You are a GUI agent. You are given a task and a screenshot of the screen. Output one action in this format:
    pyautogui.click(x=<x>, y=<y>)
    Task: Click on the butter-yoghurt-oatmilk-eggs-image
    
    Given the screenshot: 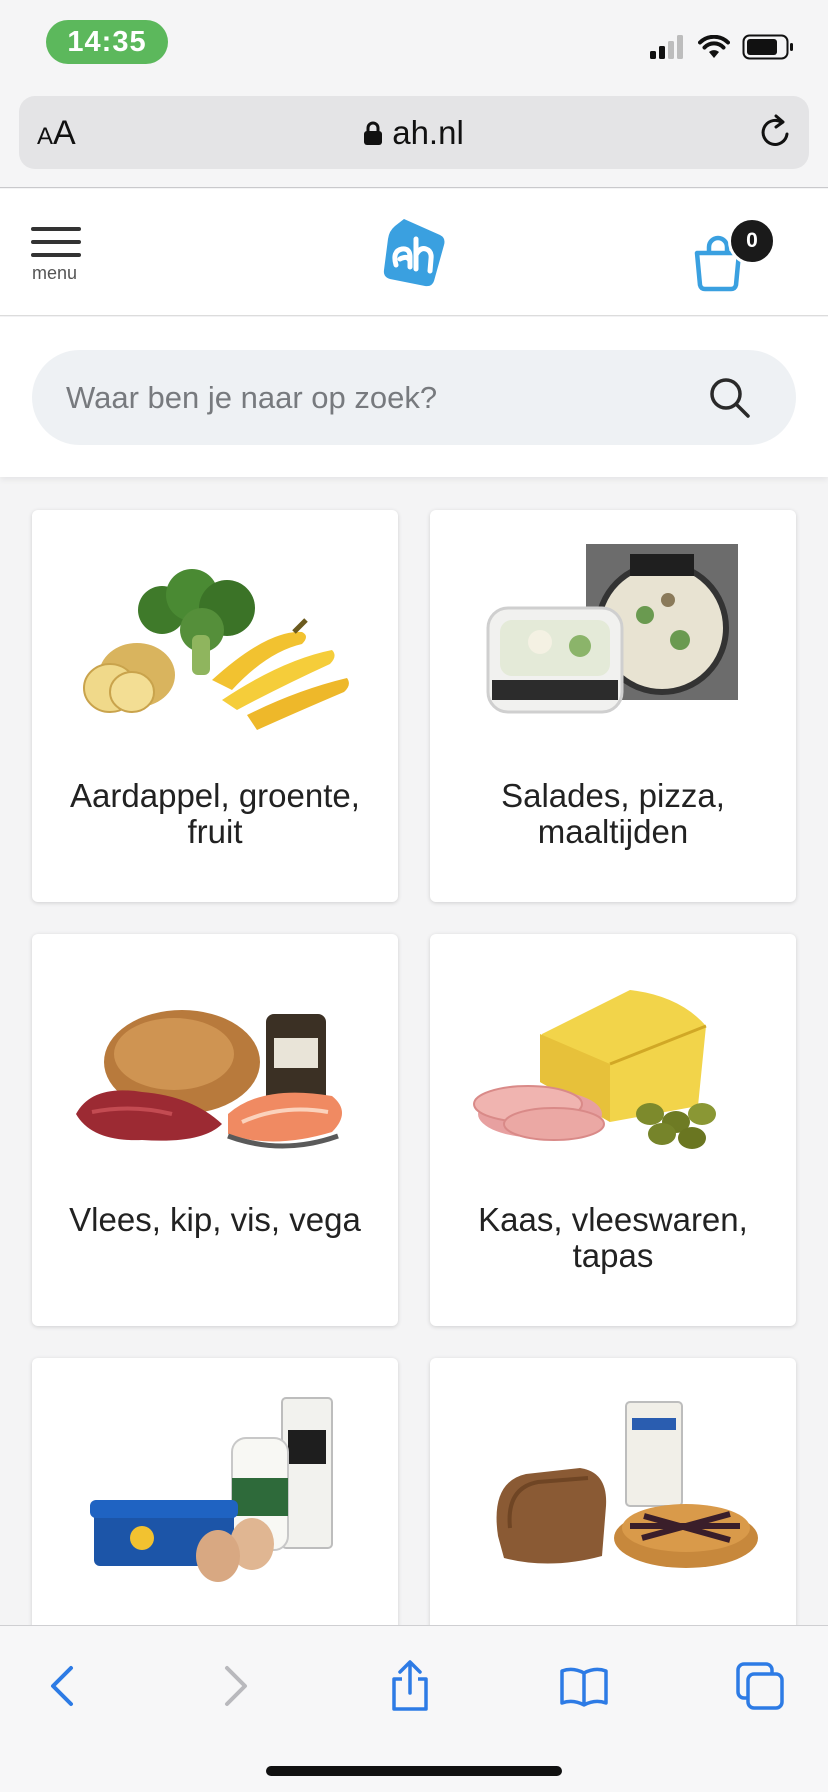 What is the action you would take?
    pyautogui.click(x=211, y=1489)
    